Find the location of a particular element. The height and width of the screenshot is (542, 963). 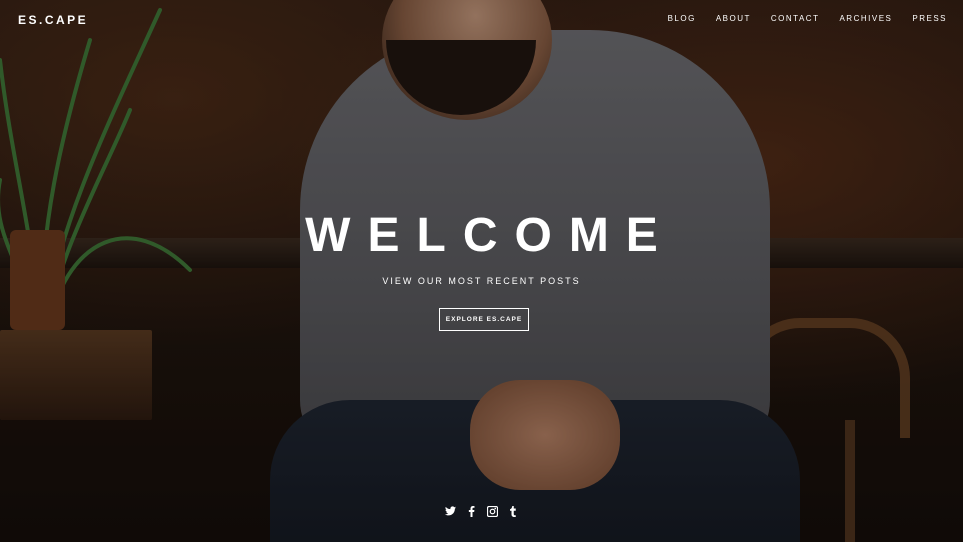

site-logo: ES.CAPE is located at coordinates (53, 20).